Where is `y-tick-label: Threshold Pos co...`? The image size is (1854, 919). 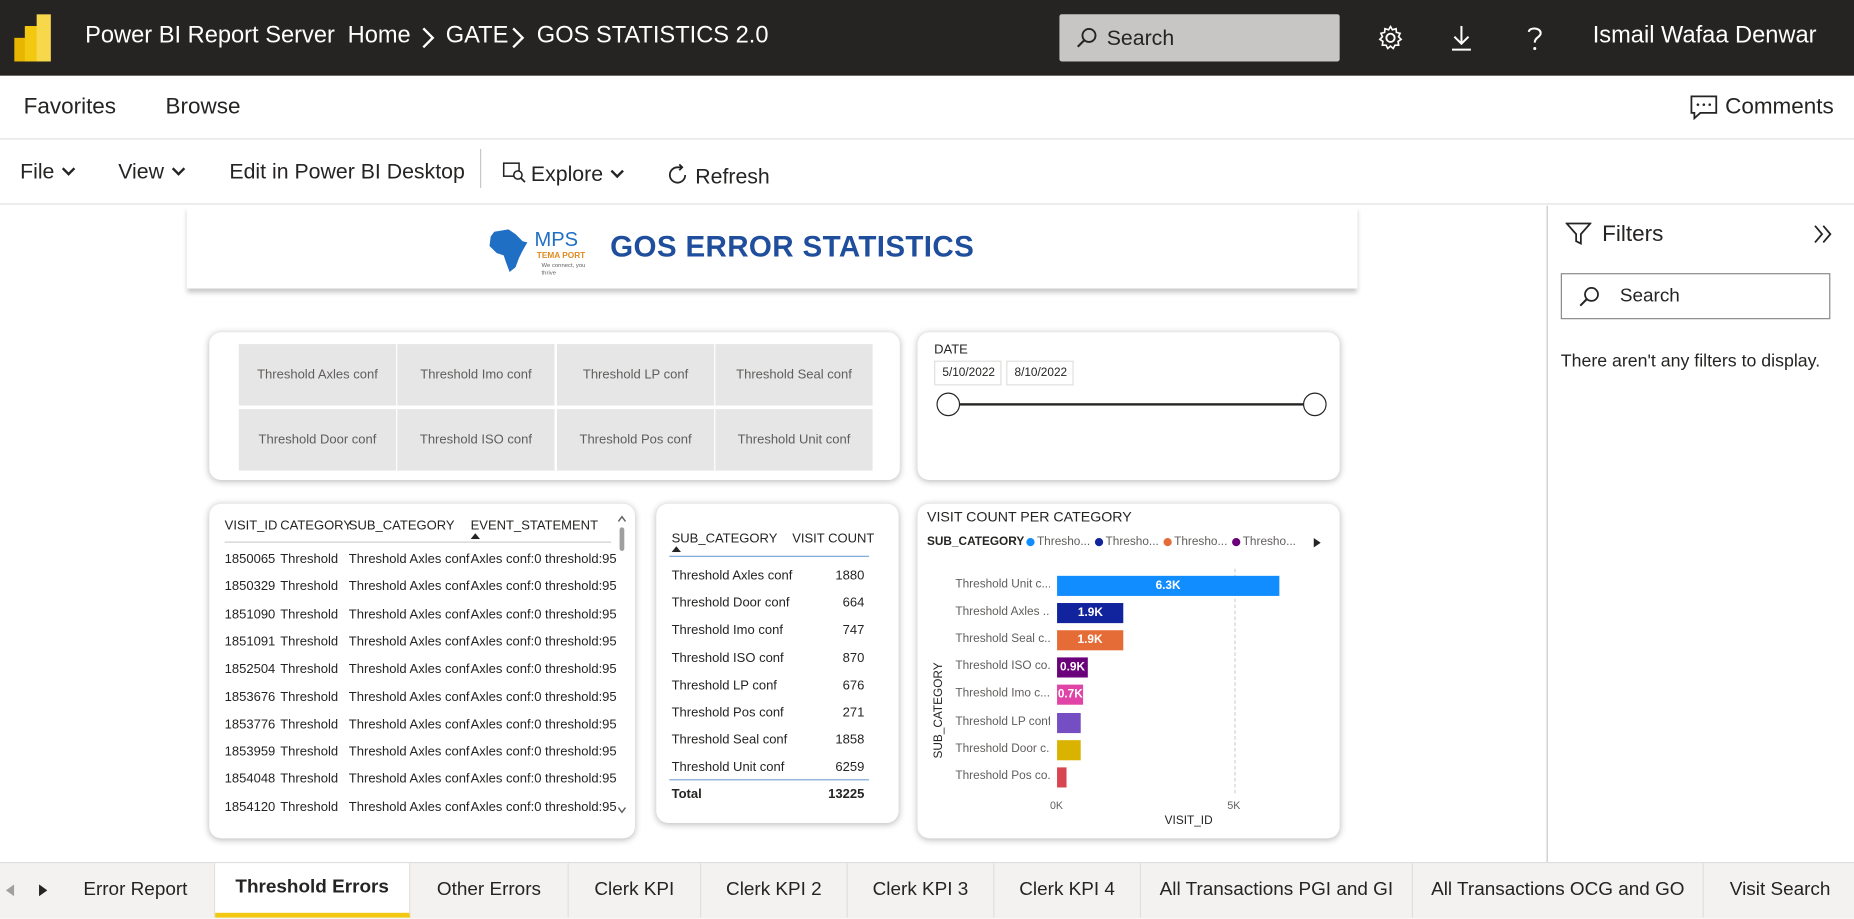 y-tick-label: Threshold Pos co... is located at coordinates (1002, 776).